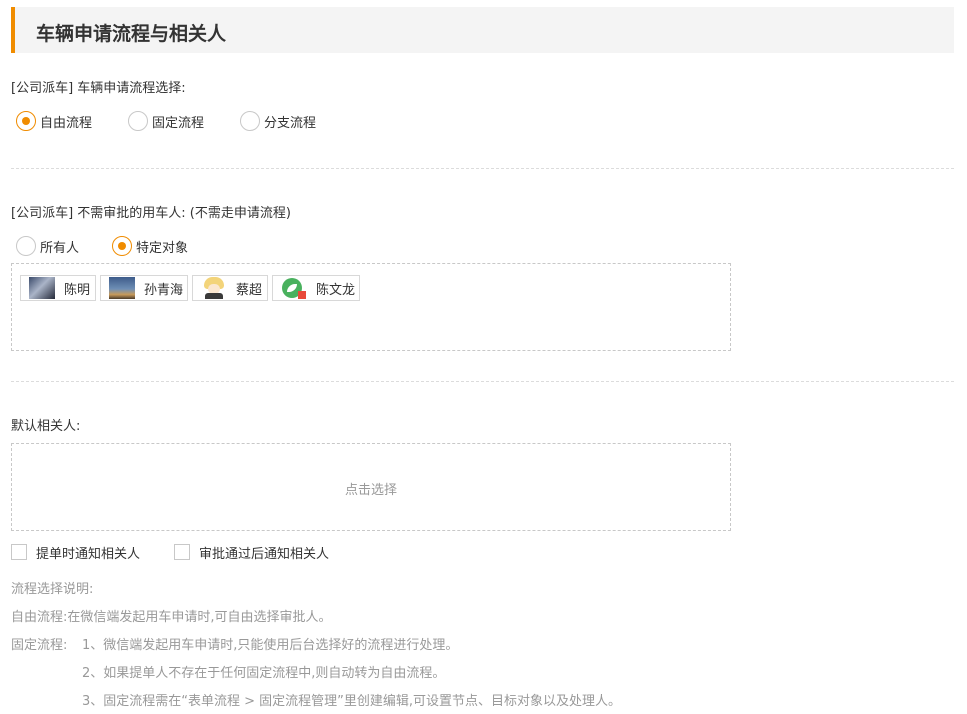  I want to click on notes-heading: 流程选择说明:, so click(52, 589).